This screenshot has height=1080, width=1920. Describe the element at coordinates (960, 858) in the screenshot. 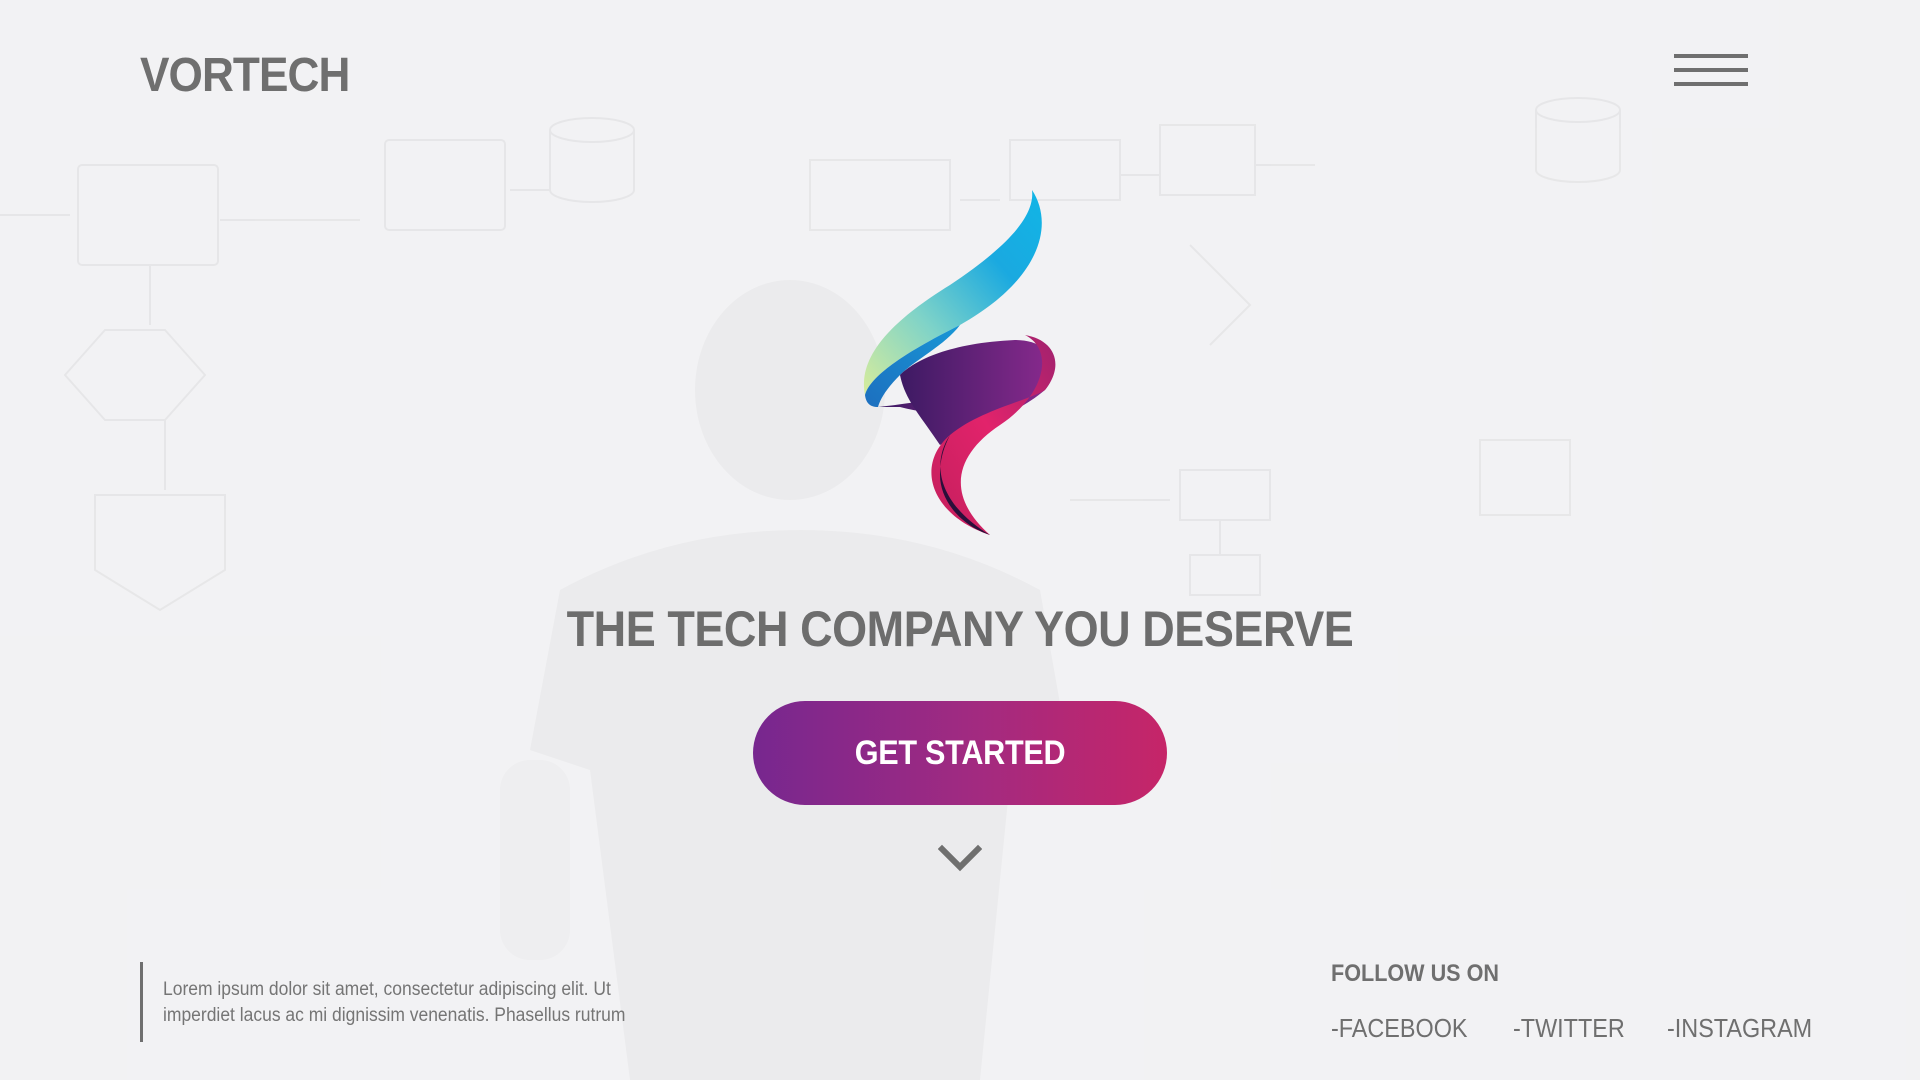

I see `chevron-down-icon` at that location.